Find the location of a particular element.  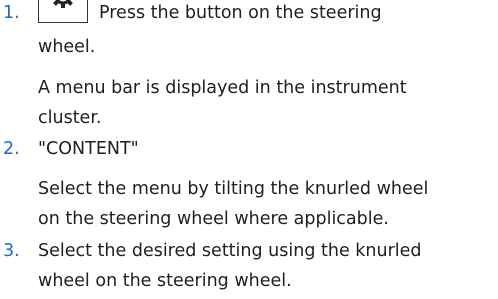

step-number: 3. is located at coordinates (11, 251).